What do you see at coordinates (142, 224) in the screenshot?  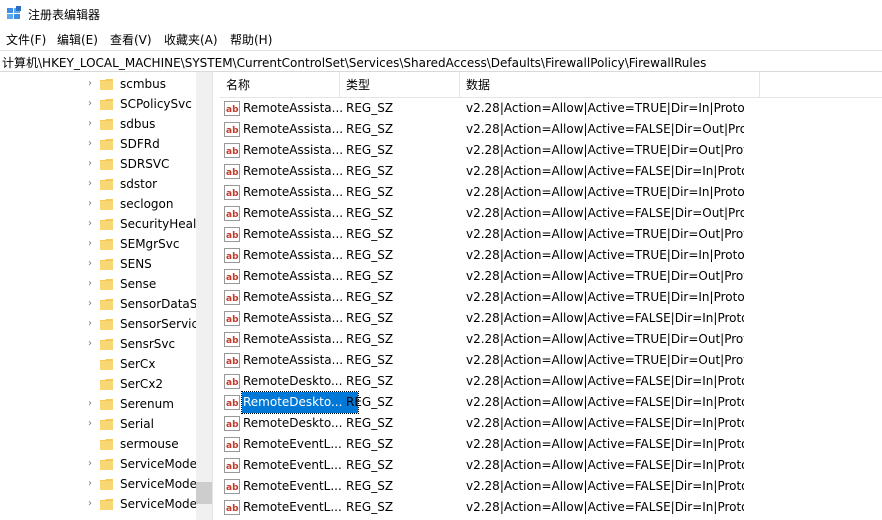 I see `tree-item: › SecurityHealt` at bounding box center [142, 224].